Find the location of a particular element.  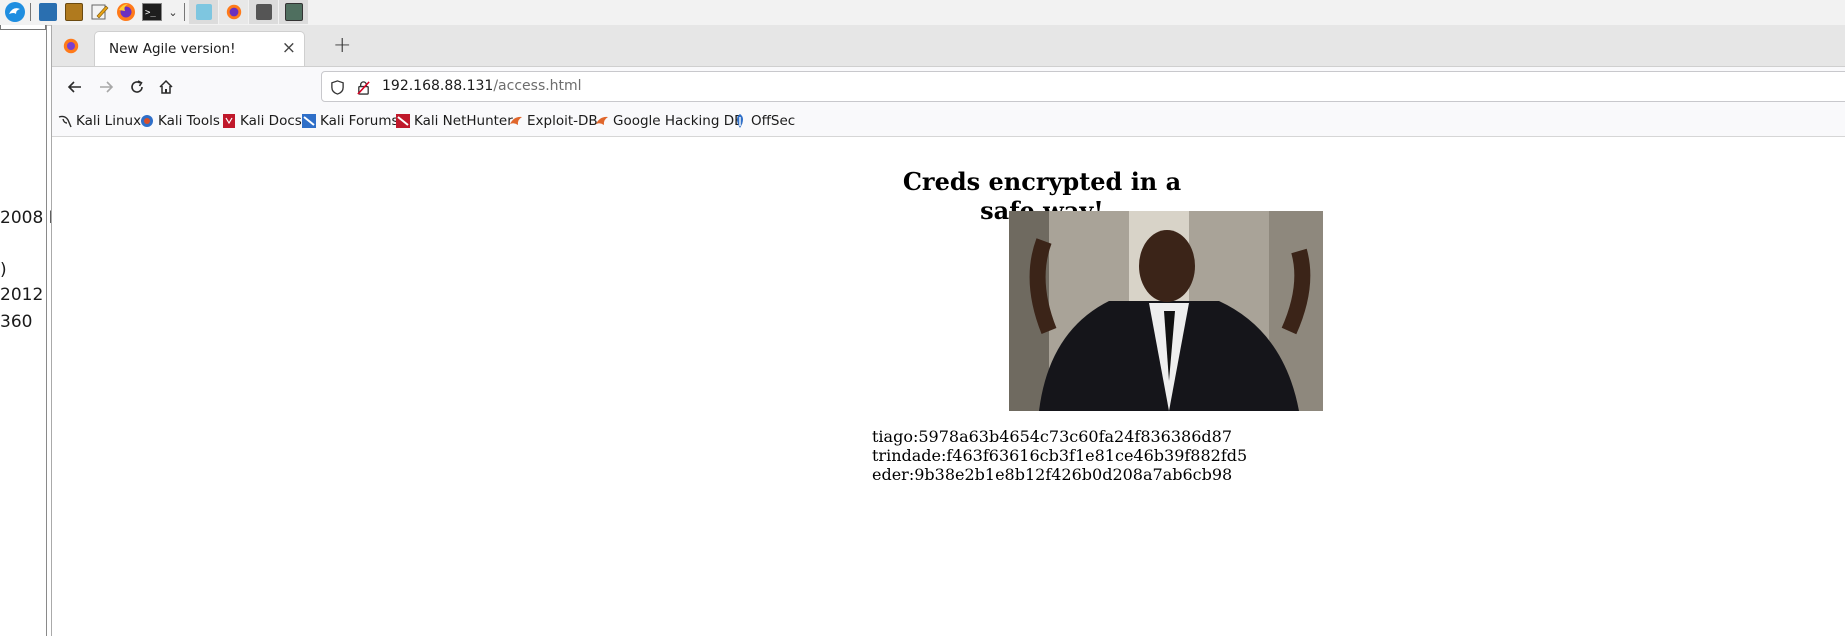

bookmark-label: Google Hacking DB is located at coordinates (678, 121).